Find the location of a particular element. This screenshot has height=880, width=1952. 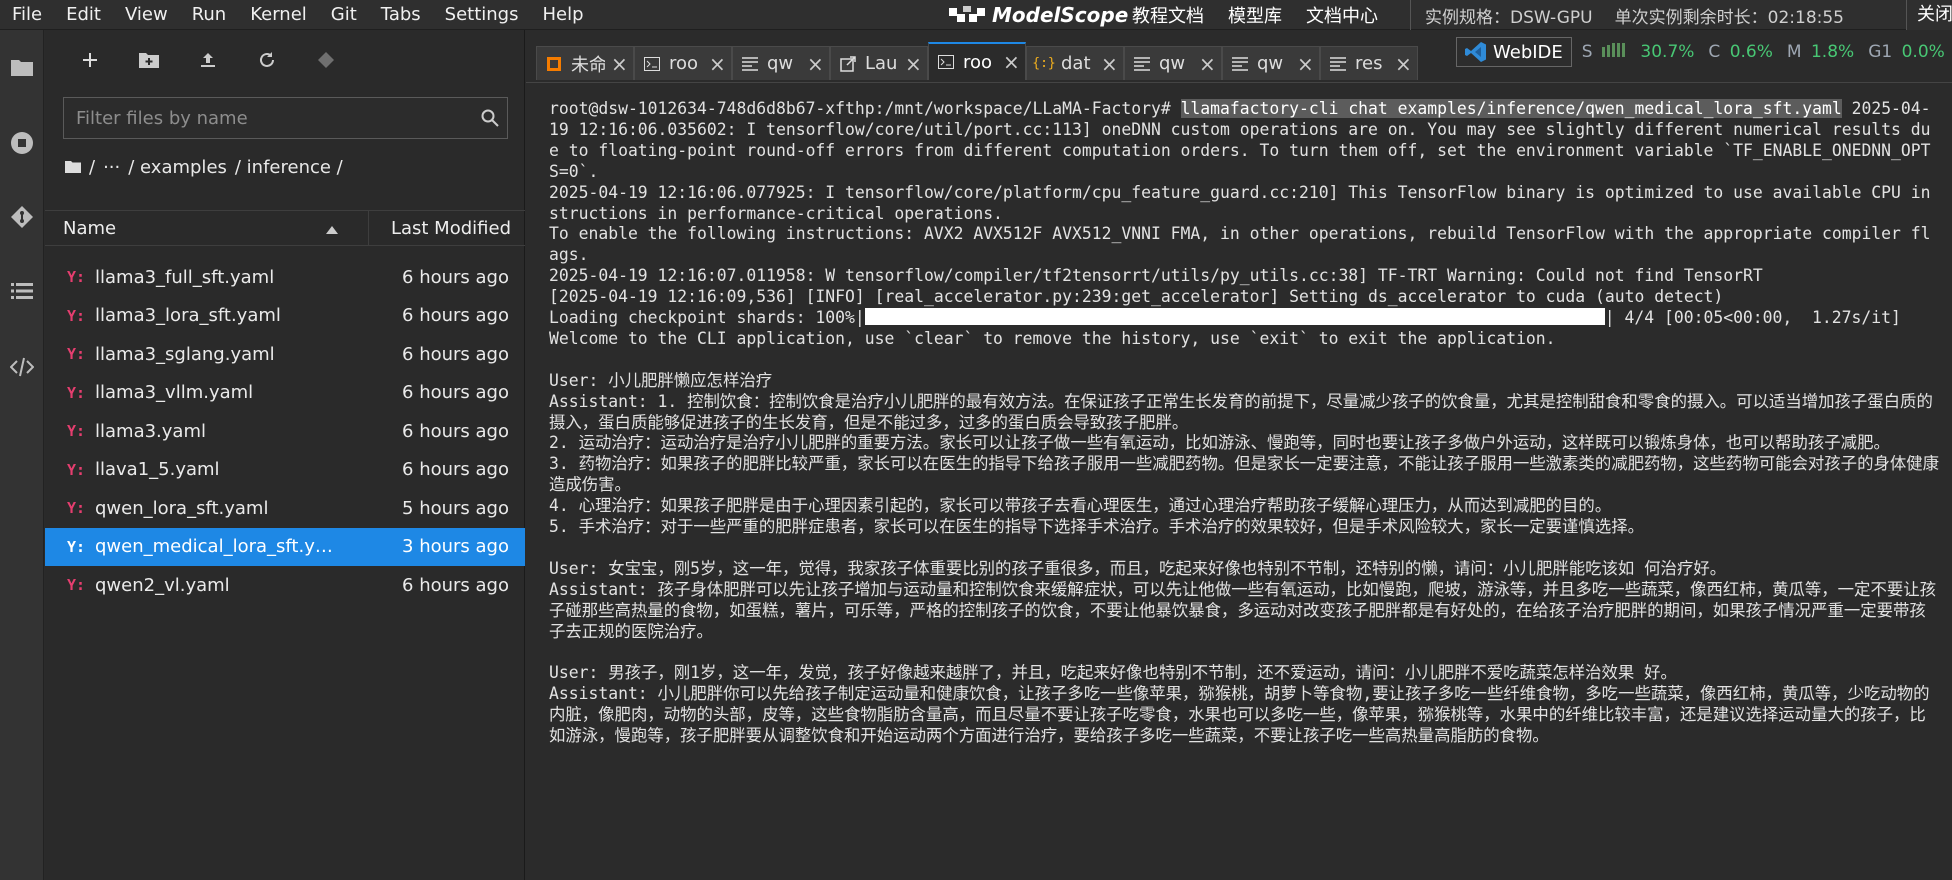

tab-label: roo is located at coordinates (978, 62).